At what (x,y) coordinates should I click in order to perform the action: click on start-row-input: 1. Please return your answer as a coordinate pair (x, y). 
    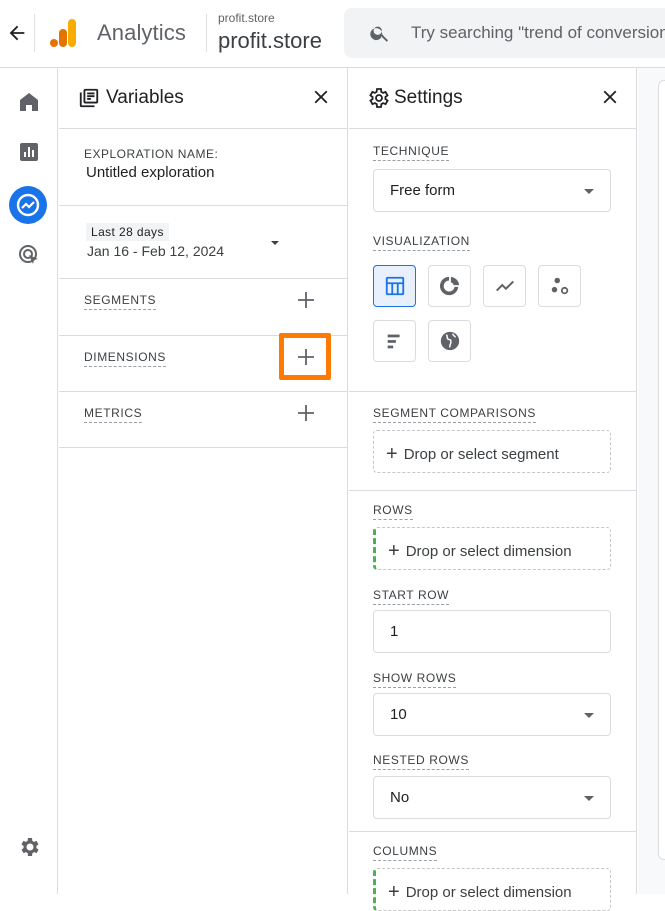
    Looking at the image, I should click on (492, 631).